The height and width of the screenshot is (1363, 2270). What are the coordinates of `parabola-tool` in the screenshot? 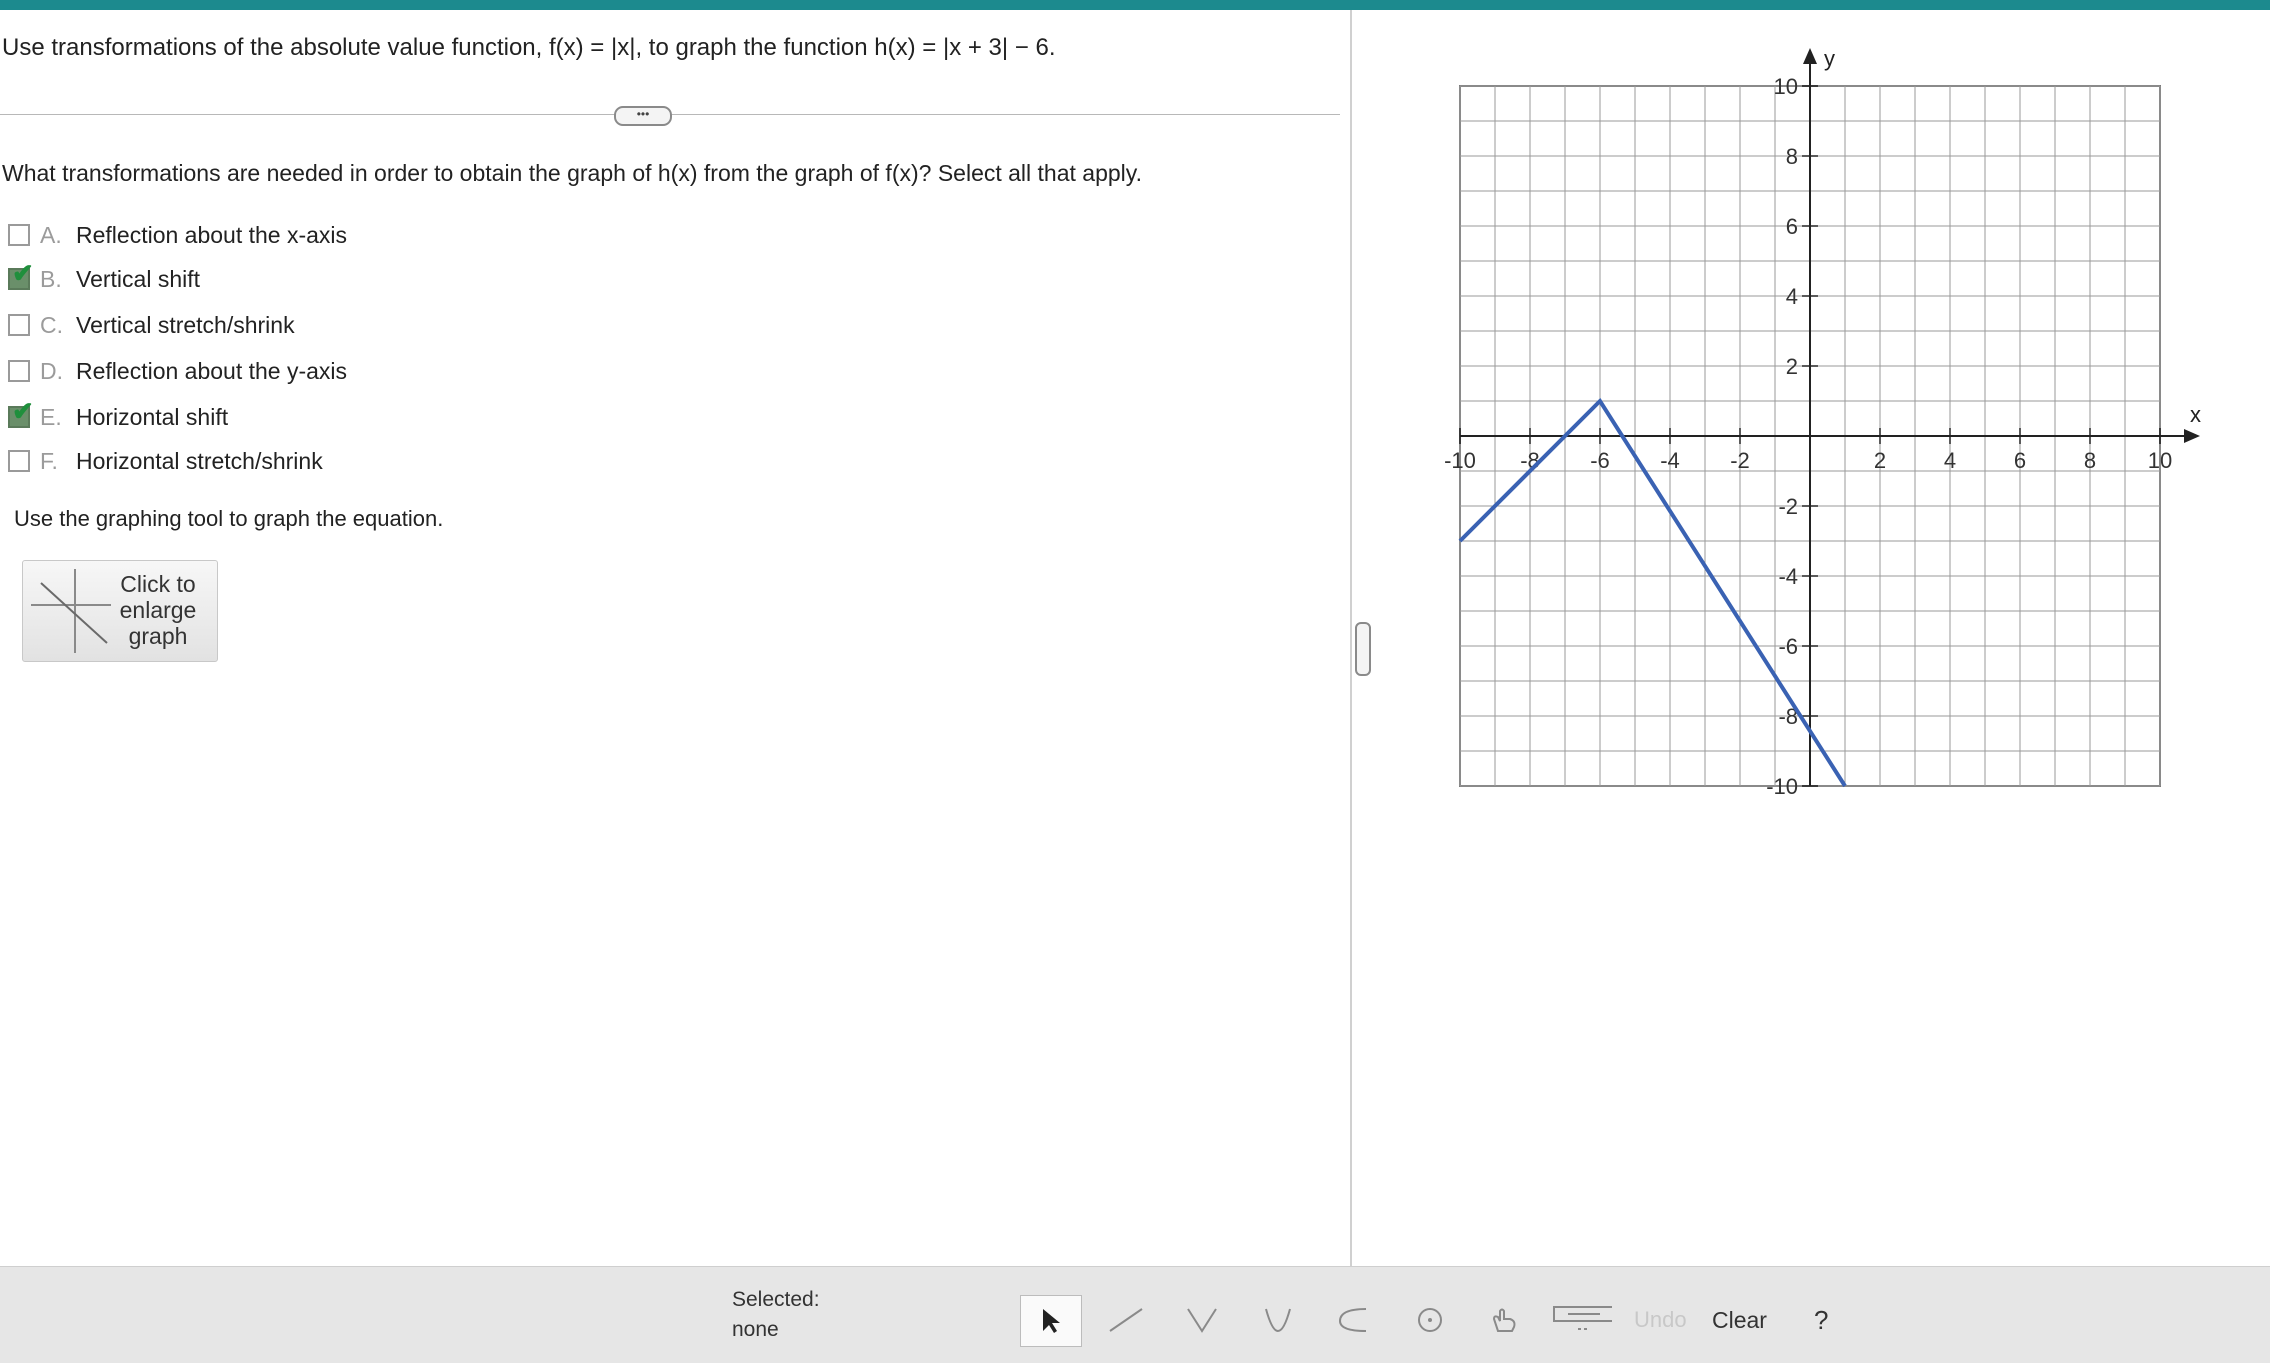 It's located at (1278, 1320).